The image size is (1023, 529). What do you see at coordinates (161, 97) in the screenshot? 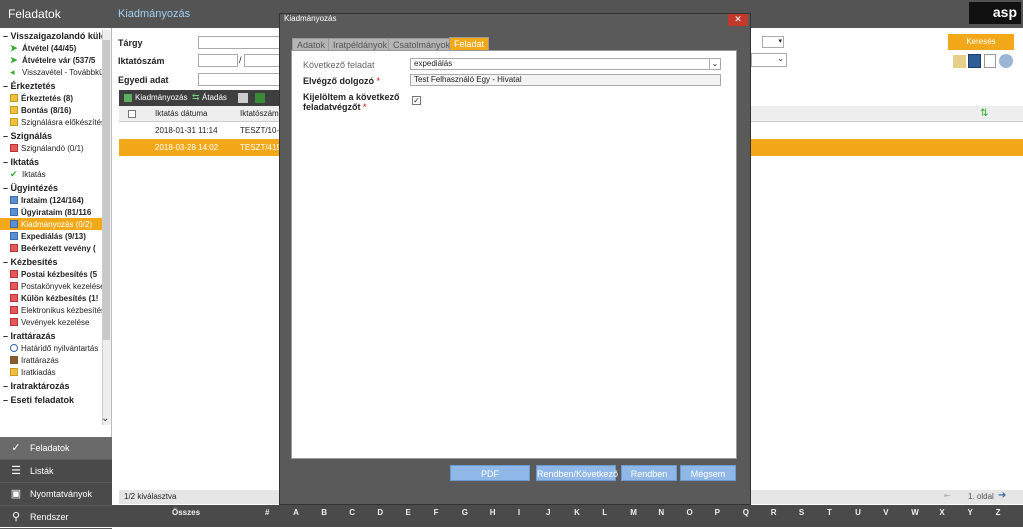
I see `kiadmanyozas-button: Kiadmányozás` at bounding box center [161, 97].